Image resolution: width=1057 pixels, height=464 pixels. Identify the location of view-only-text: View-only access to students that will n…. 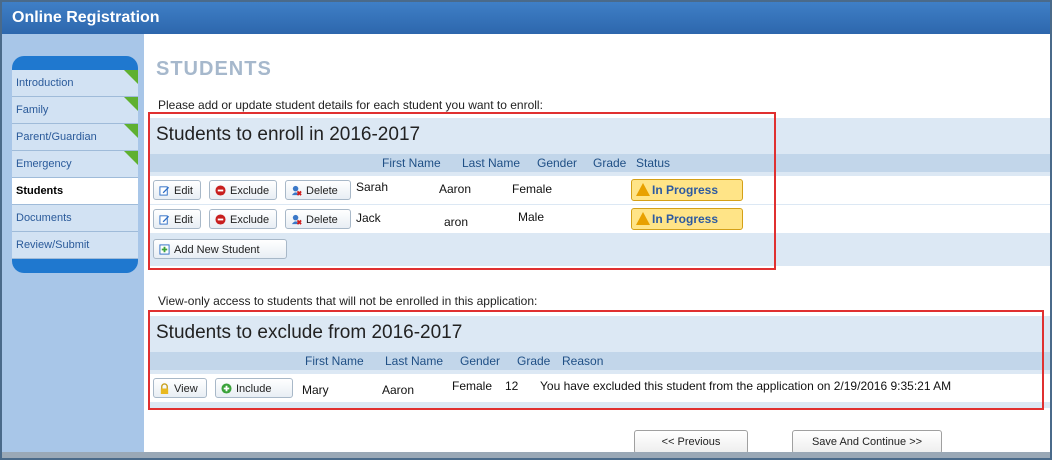
(348, 301).